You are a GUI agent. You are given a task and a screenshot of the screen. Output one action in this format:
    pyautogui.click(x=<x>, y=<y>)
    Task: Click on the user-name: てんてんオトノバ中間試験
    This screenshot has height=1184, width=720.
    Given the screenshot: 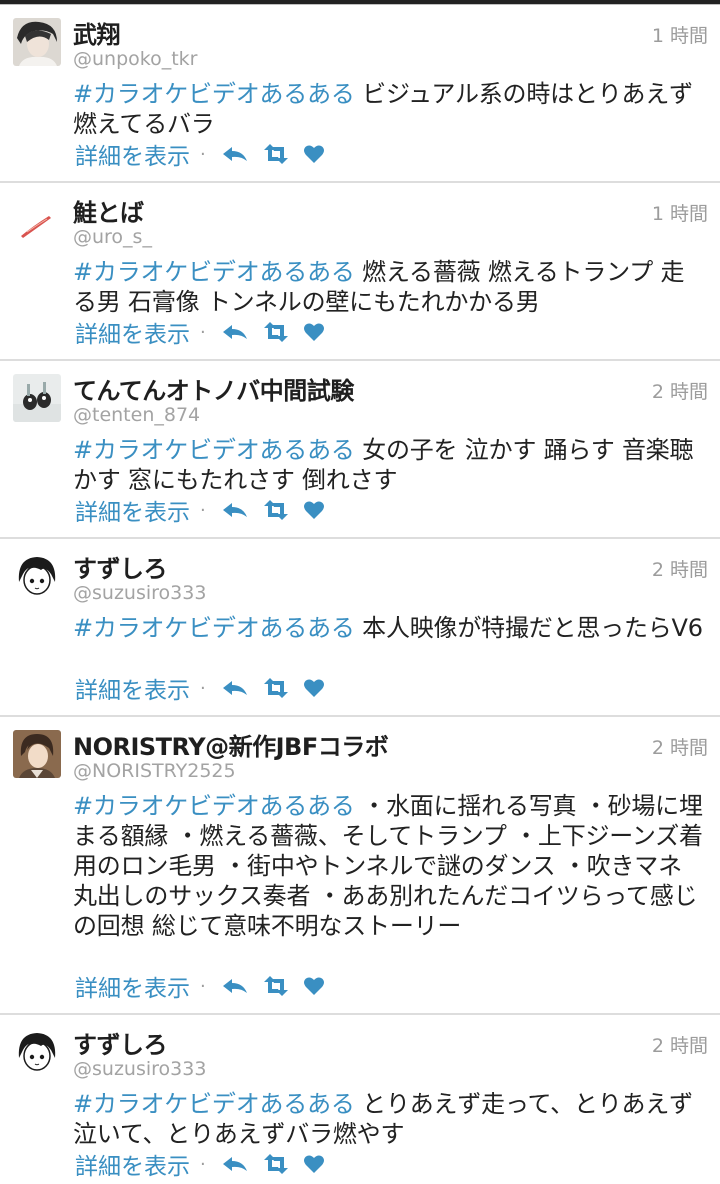 What is the action you would take?
    pyautogui.click(x=213, y=388)
    